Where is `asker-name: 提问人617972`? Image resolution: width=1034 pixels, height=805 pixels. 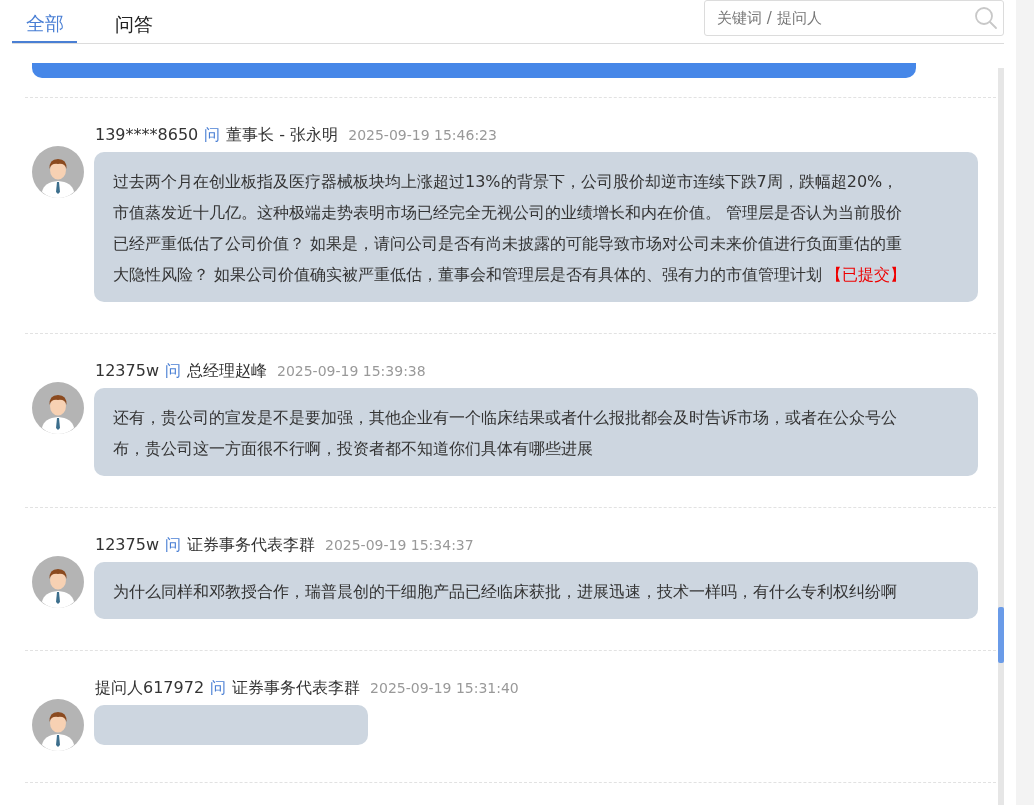 asker-name: 提问人617972 is located at coordinates (150, 688).